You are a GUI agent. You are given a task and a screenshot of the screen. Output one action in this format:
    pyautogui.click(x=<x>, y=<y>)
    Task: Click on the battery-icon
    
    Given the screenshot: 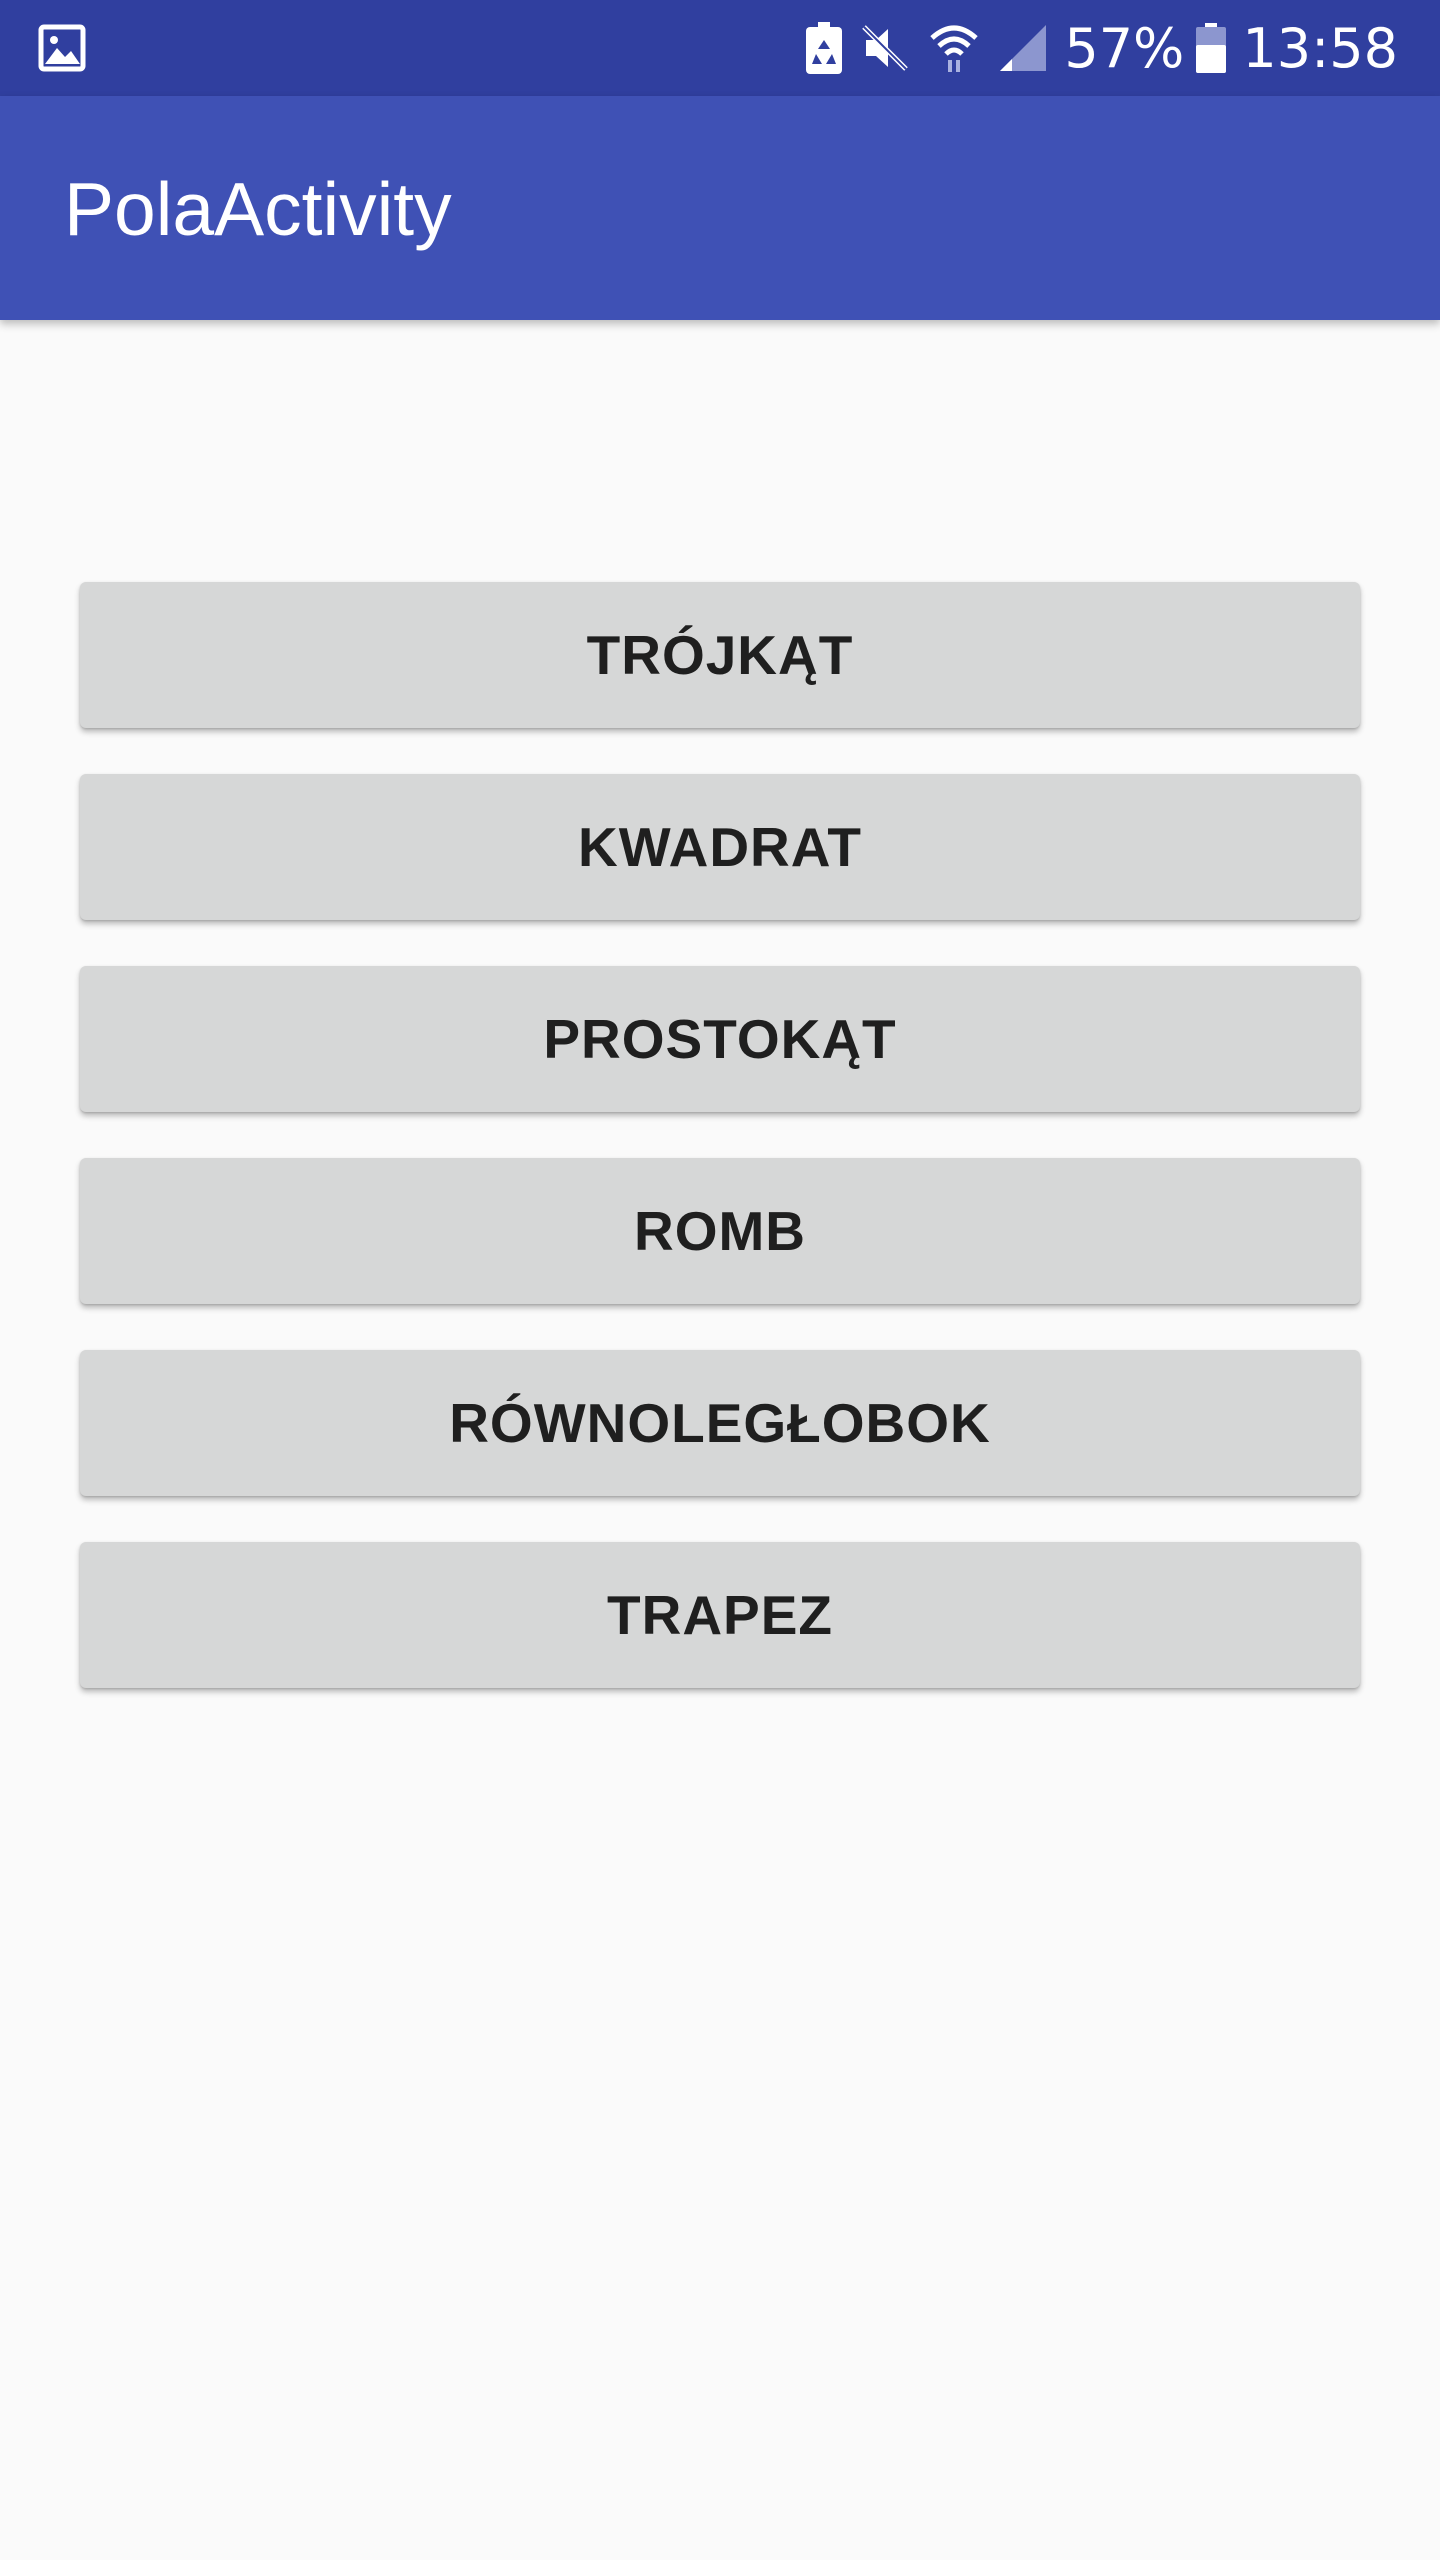 What is the action you would take?
    pyautogui.click(x=1211, y=48)
    